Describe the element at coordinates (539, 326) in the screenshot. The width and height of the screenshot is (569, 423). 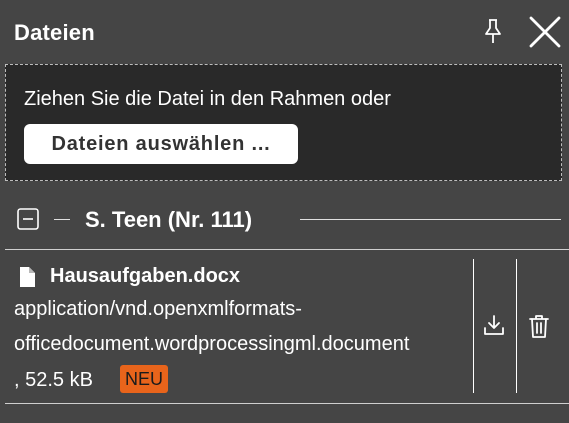
I see `delete-icon` at that location.